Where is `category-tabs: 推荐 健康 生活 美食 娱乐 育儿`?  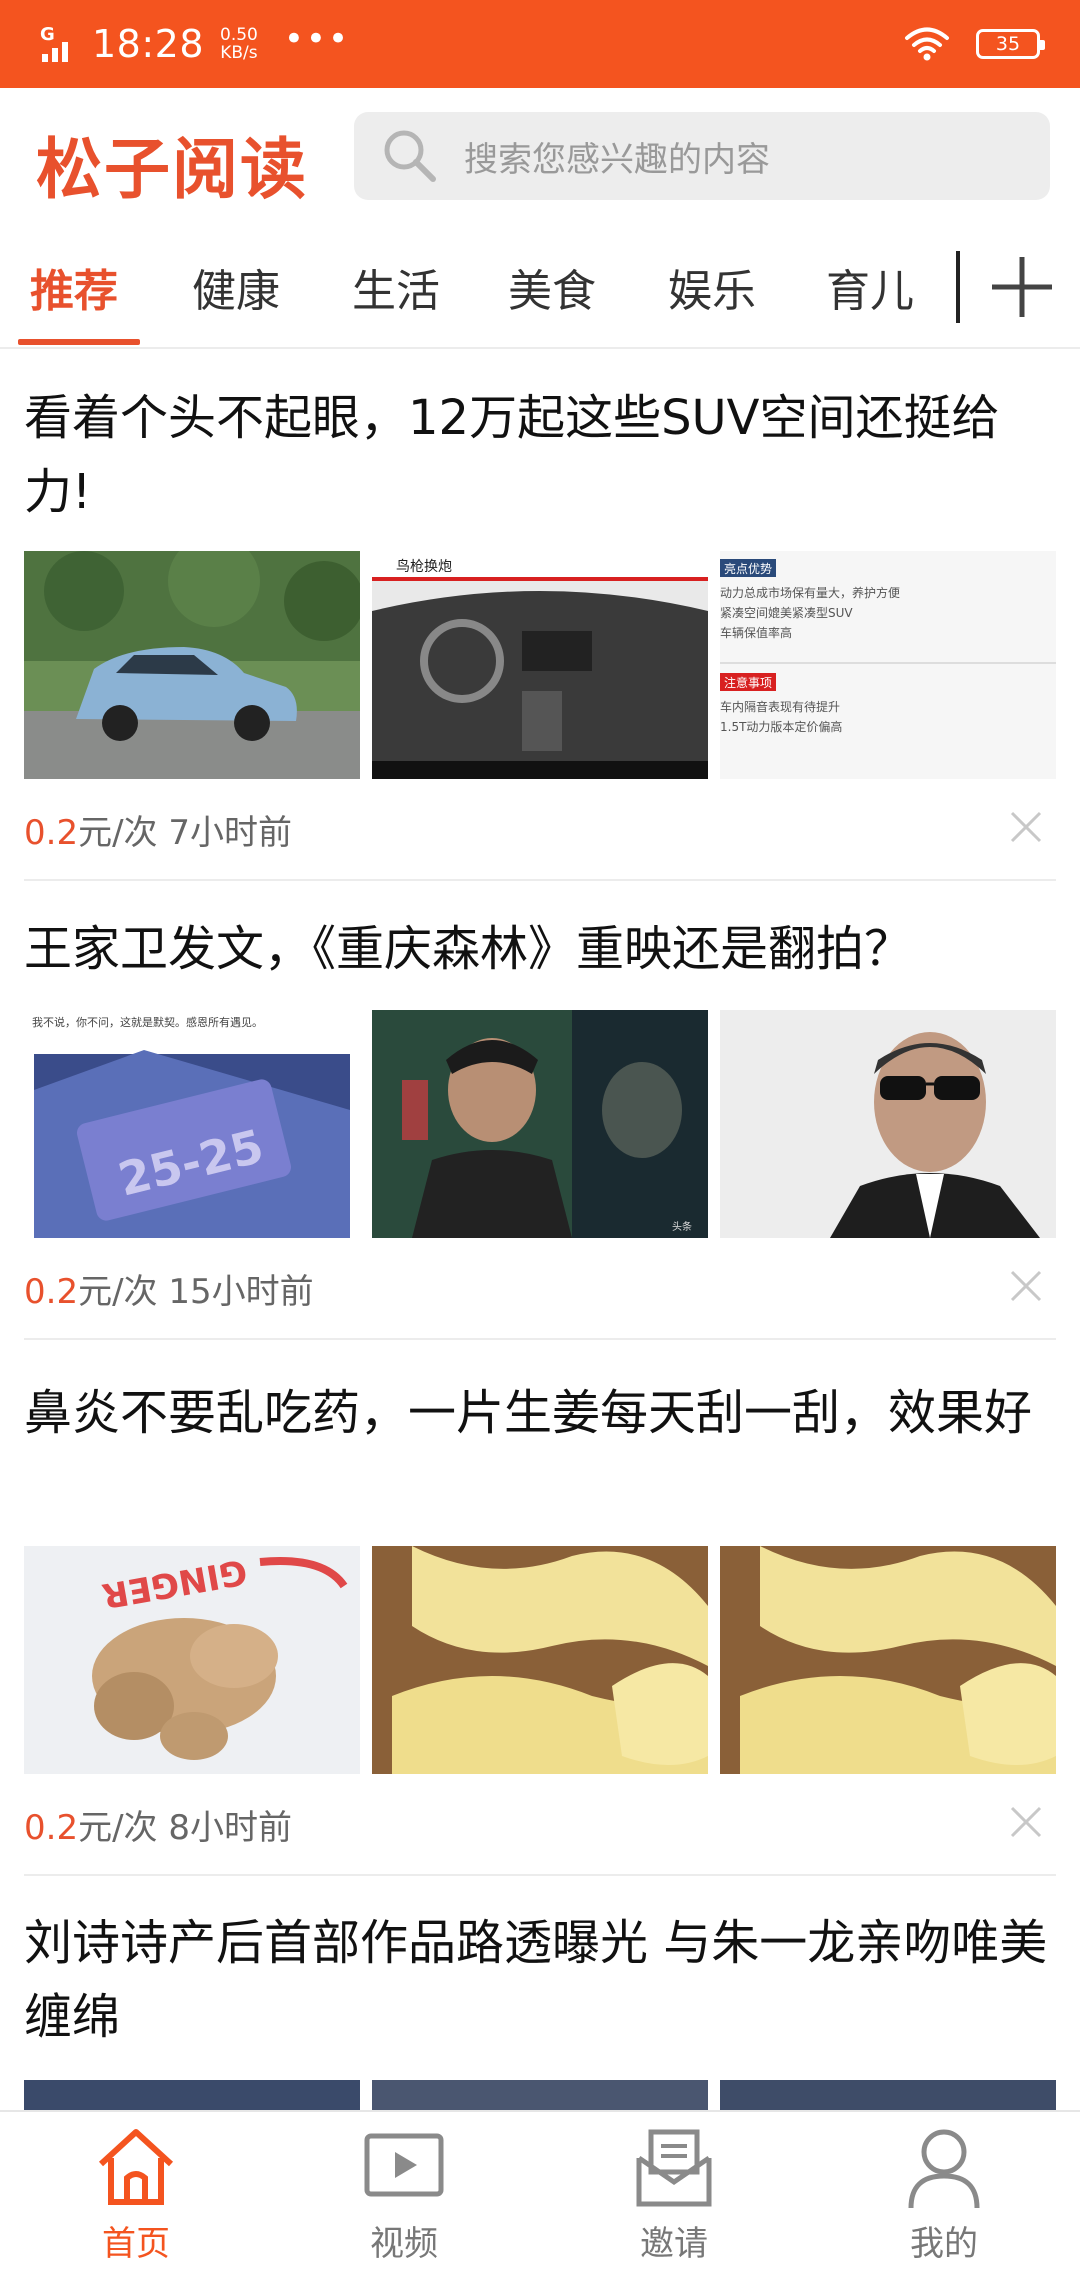
category-tabs: 推荐 健康 生活 美食 娱乐 育儿 is located at coordinates (540, 286).